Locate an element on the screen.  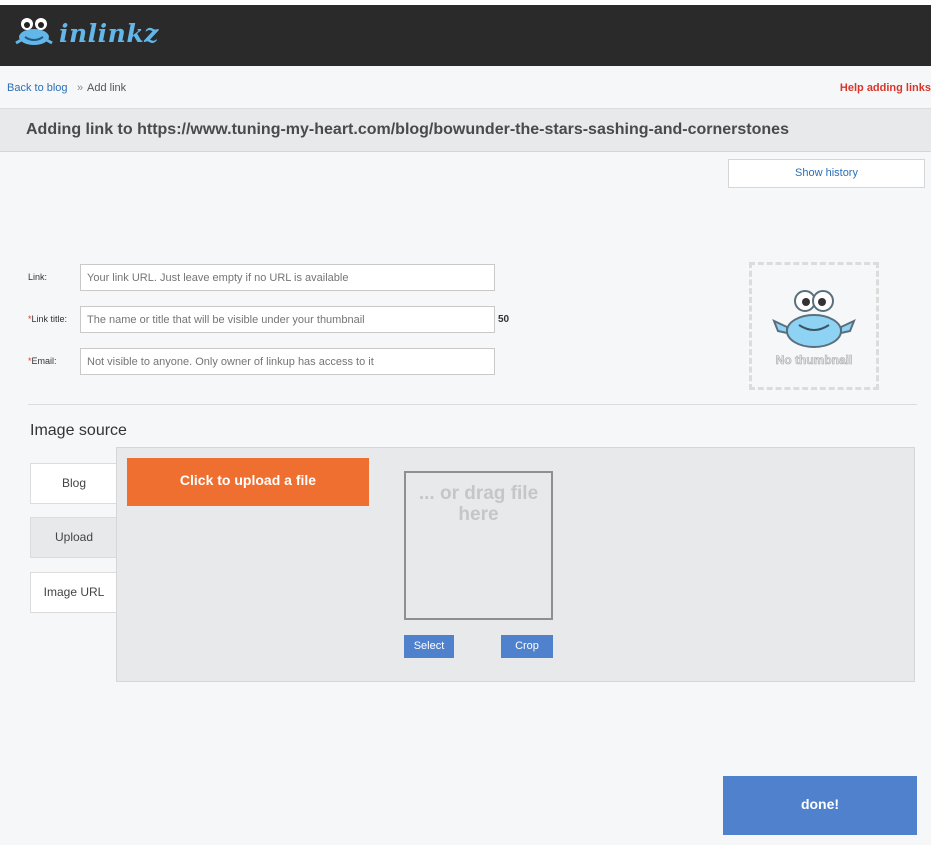
back-to-blog-link: Back to blog is located at coordinates (37, 88).